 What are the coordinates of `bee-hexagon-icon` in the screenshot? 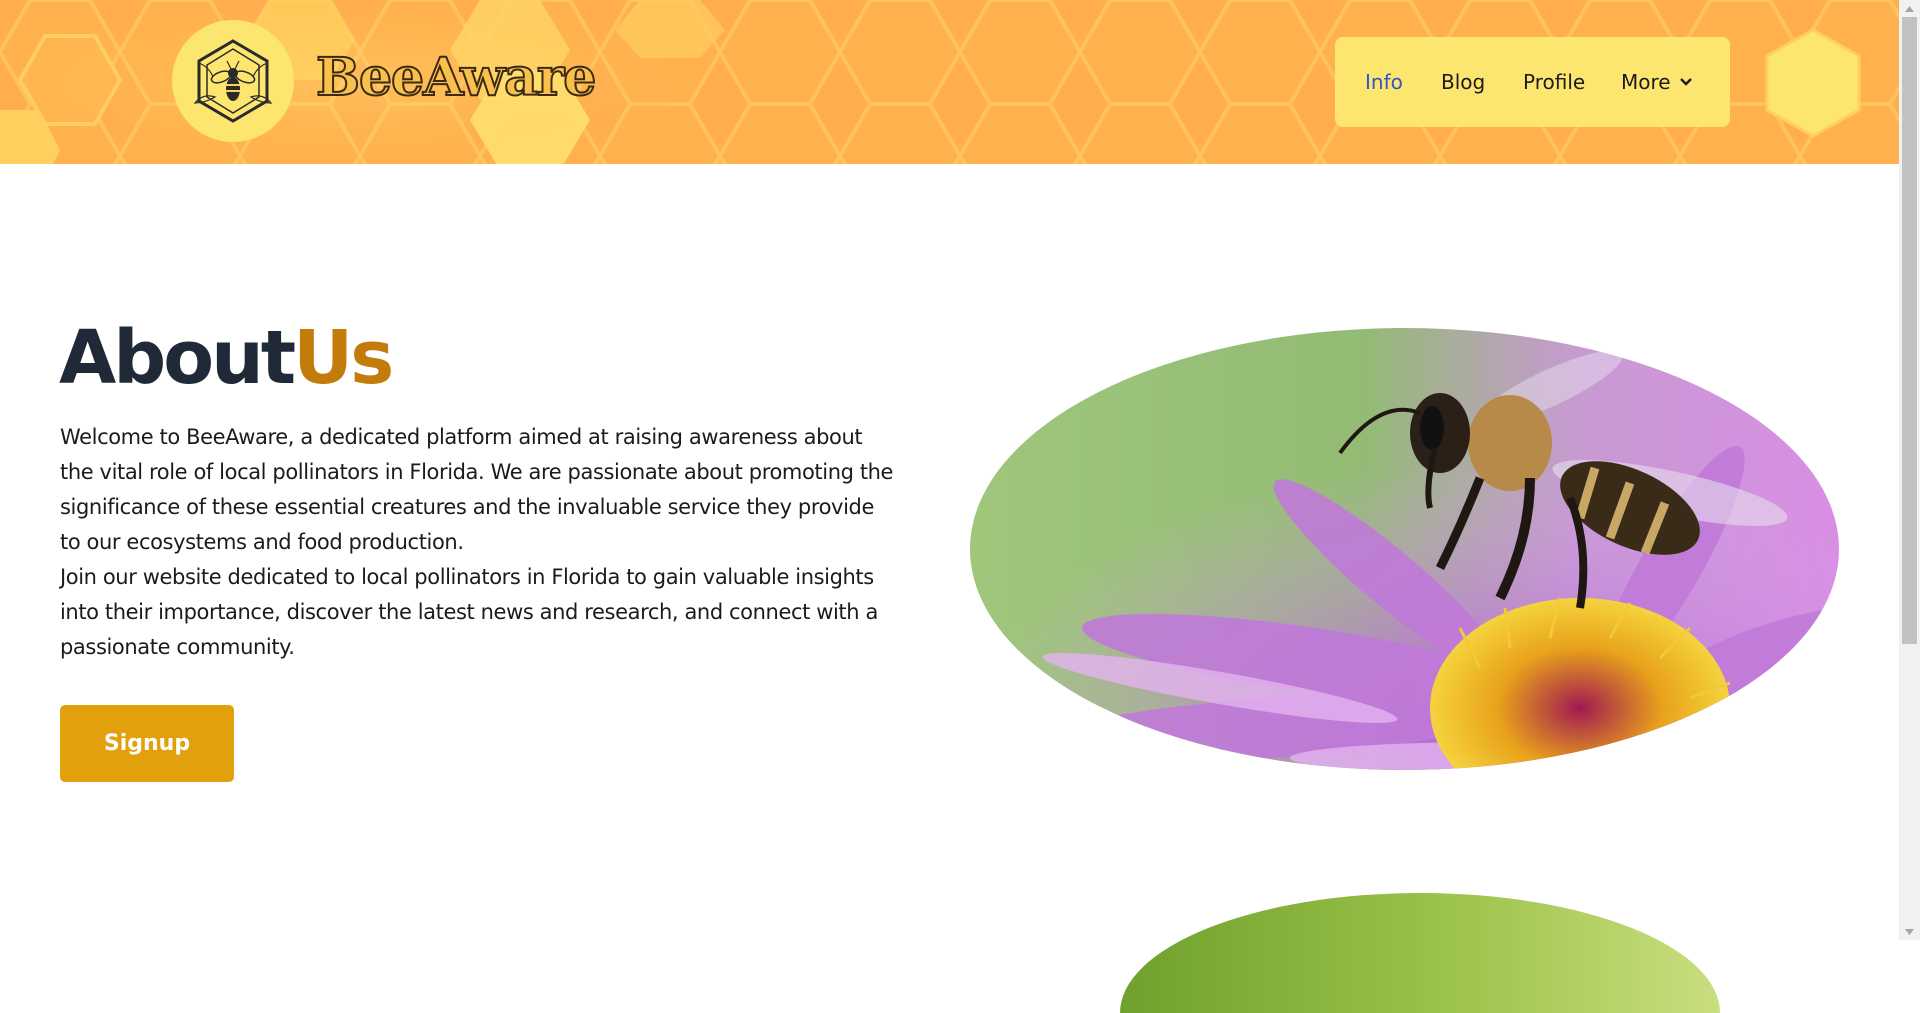 It's located at (233, 81).